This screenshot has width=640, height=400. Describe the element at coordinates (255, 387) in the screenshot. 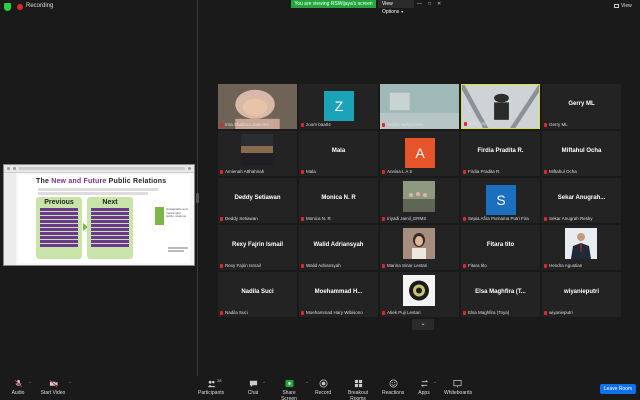

I see `chat-button: Chat ^` at that location.